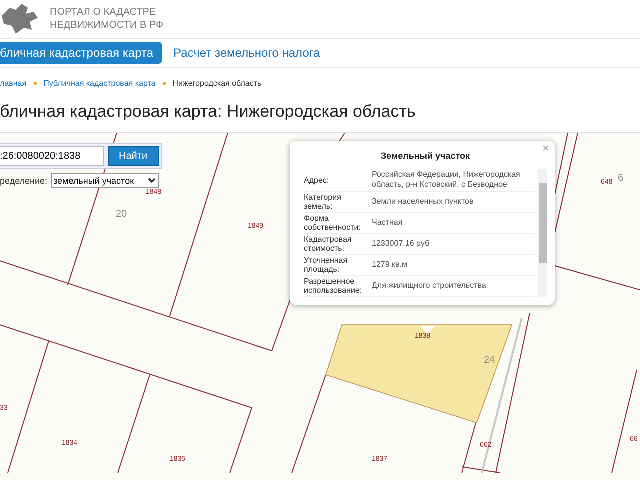  I want to click on field-value: Земли населенных пунктов, so click(423, 202).